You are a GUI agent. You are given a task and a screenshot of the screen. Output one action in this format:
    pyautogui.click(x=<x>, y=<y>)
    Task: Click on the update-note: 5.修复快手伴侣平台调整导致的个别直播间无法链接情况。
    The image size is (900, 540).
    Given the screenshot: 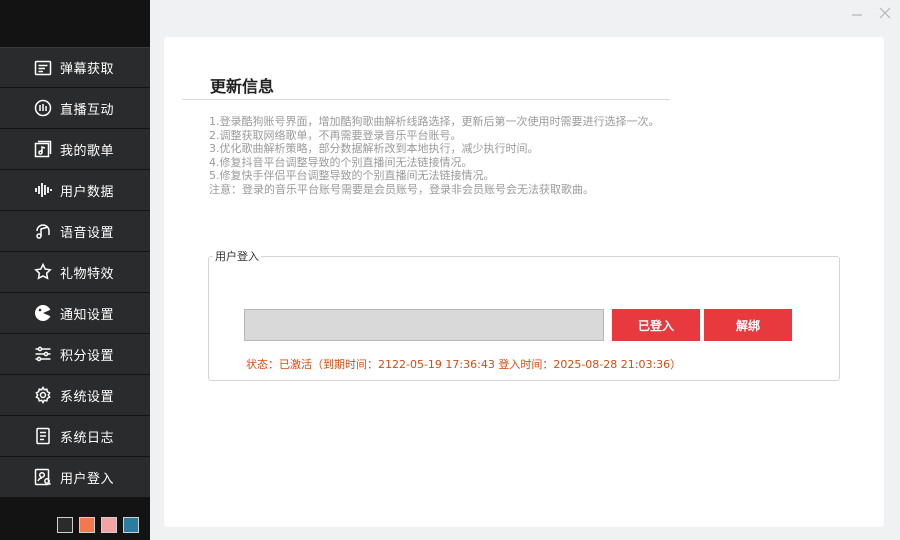 What is the action you would take?
    pyautogui.click(x=352, y=176)
    